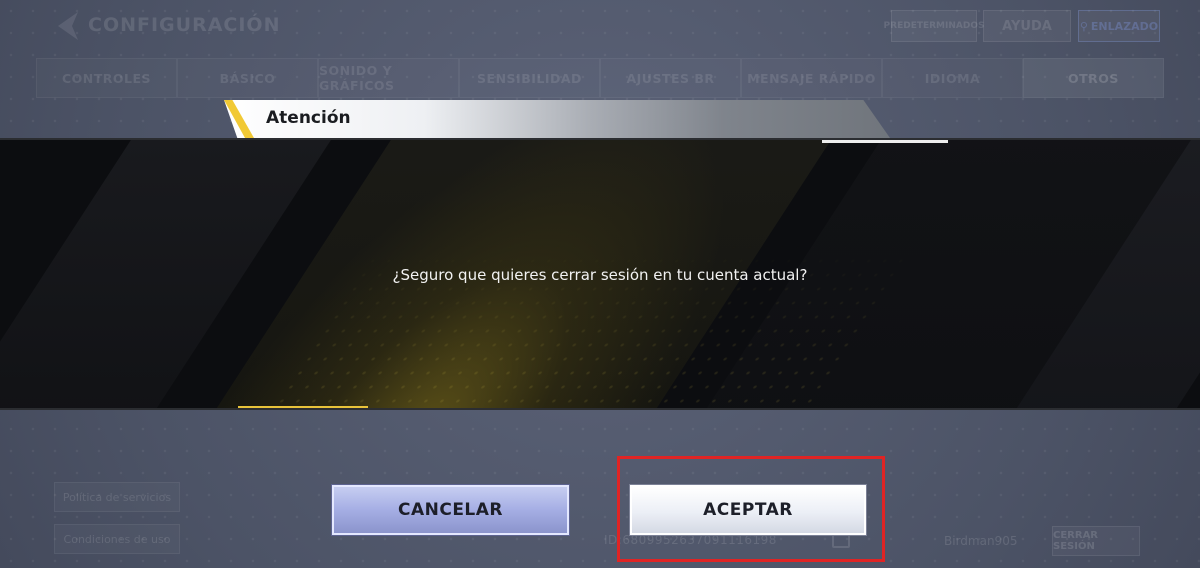  I want to click on account-id: ID:6809952637091116198, so click(690, 540).